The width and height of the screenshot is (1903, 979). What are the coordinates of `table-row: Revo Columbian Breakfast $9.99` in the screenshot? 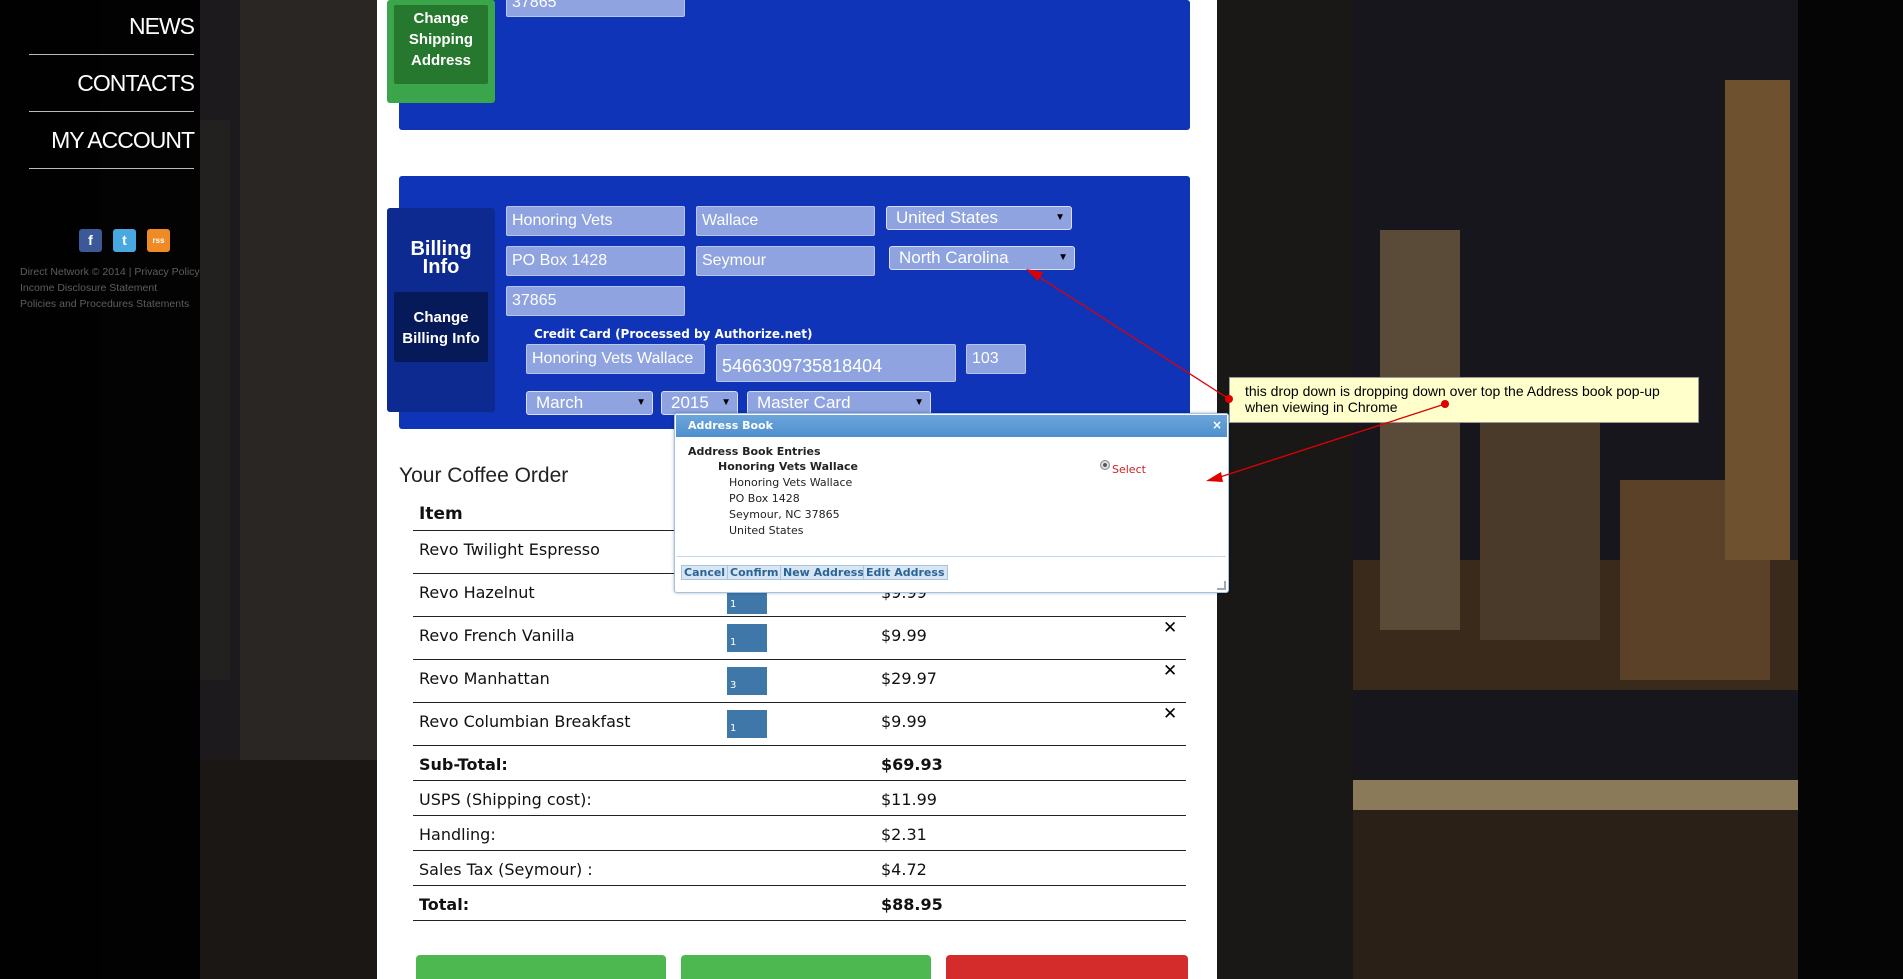 It's located at (799, 724).